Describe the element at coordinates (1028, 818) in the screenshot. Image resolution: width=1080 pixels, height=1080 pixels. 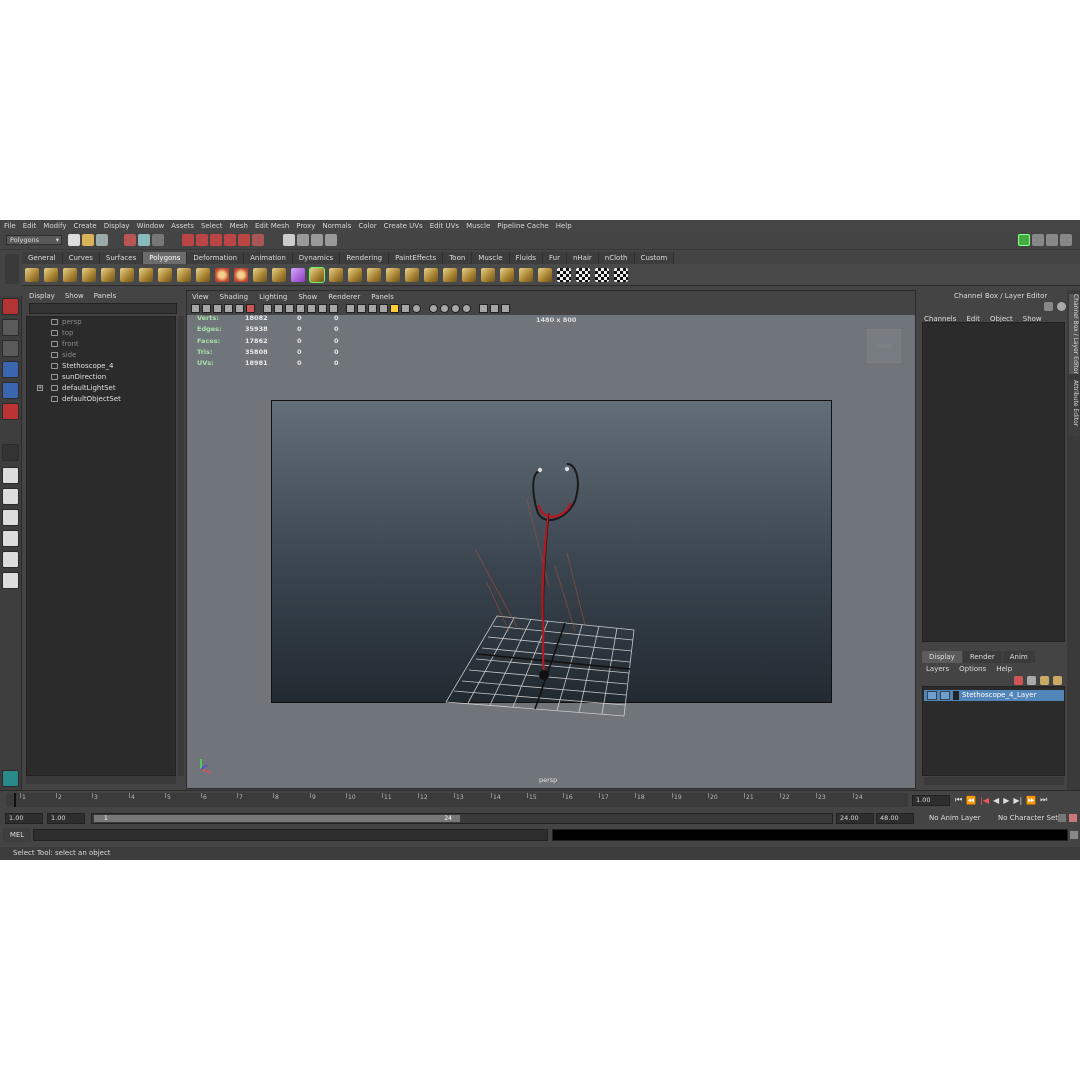
I see `character-set-dropdown: No Character Set` at that location.